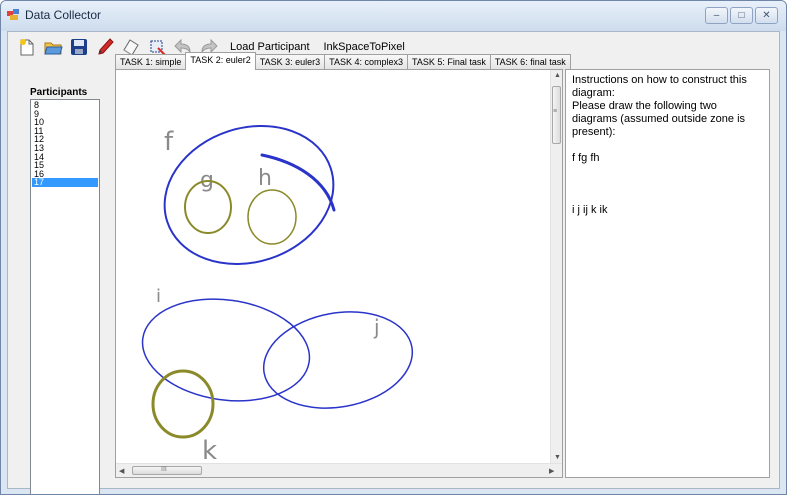 The width and height of the screenshot is (787, 495). Describe the element at coordinates (393, 16) in the screenshot. I see `title-bar: Data Collector – □ ✕` at that location.